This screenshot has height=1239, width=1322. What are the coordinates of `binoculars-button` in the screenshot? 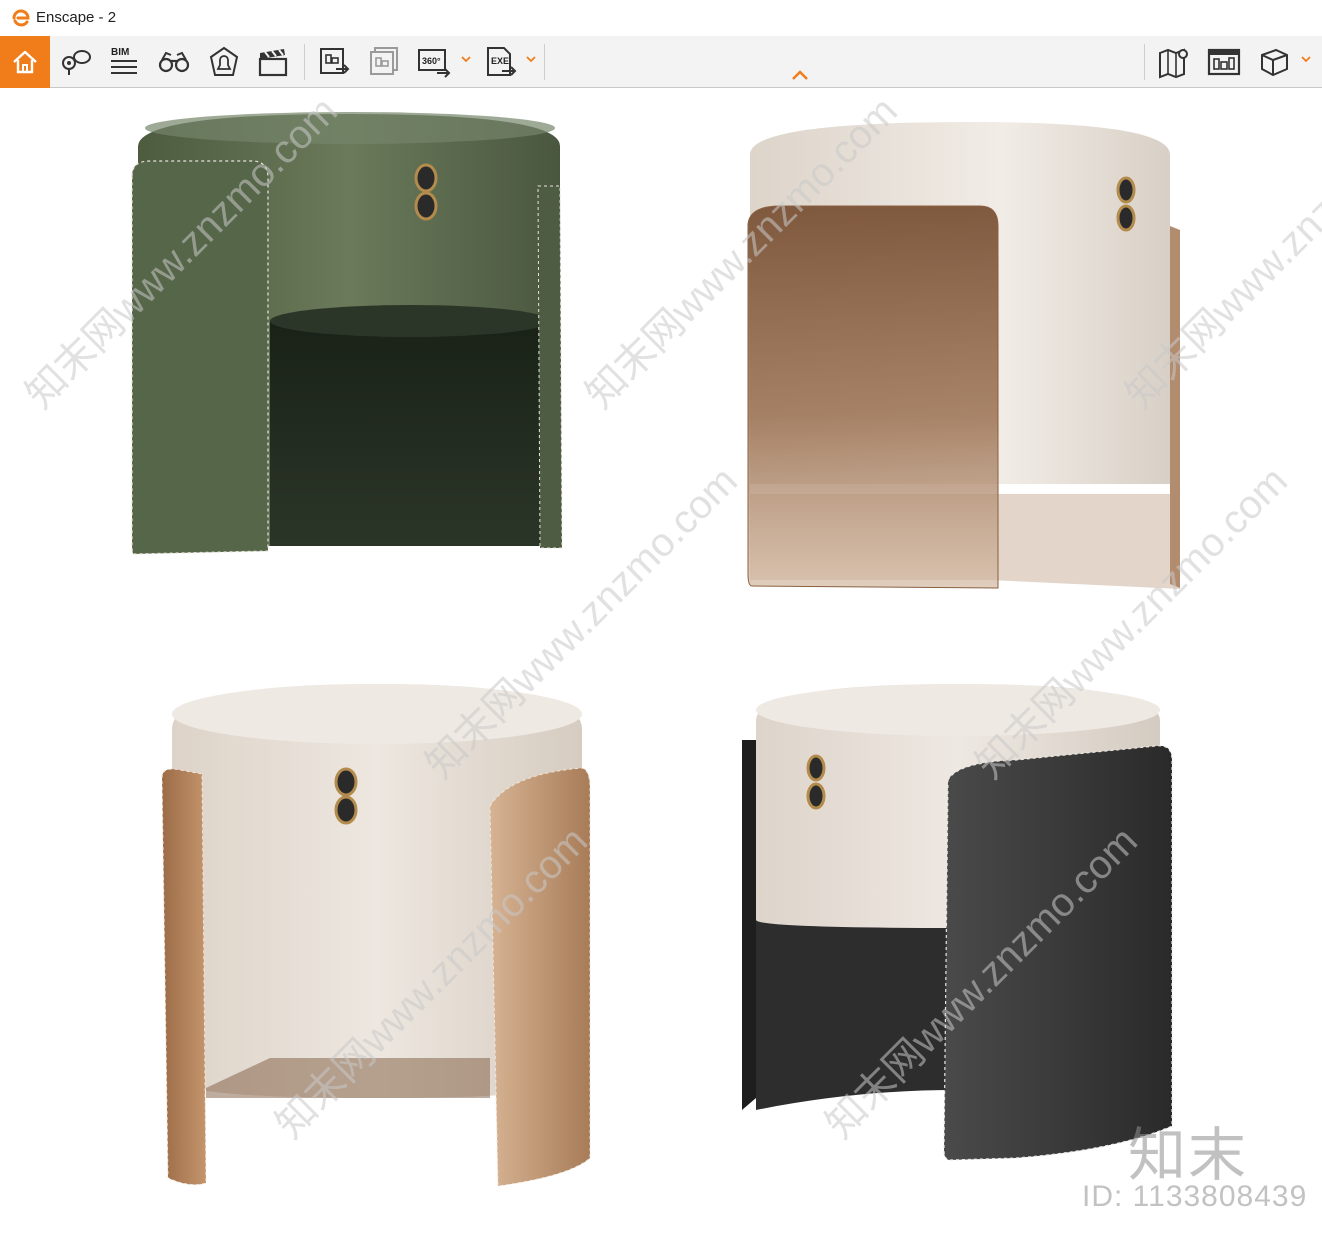 It's located at (174, 62).